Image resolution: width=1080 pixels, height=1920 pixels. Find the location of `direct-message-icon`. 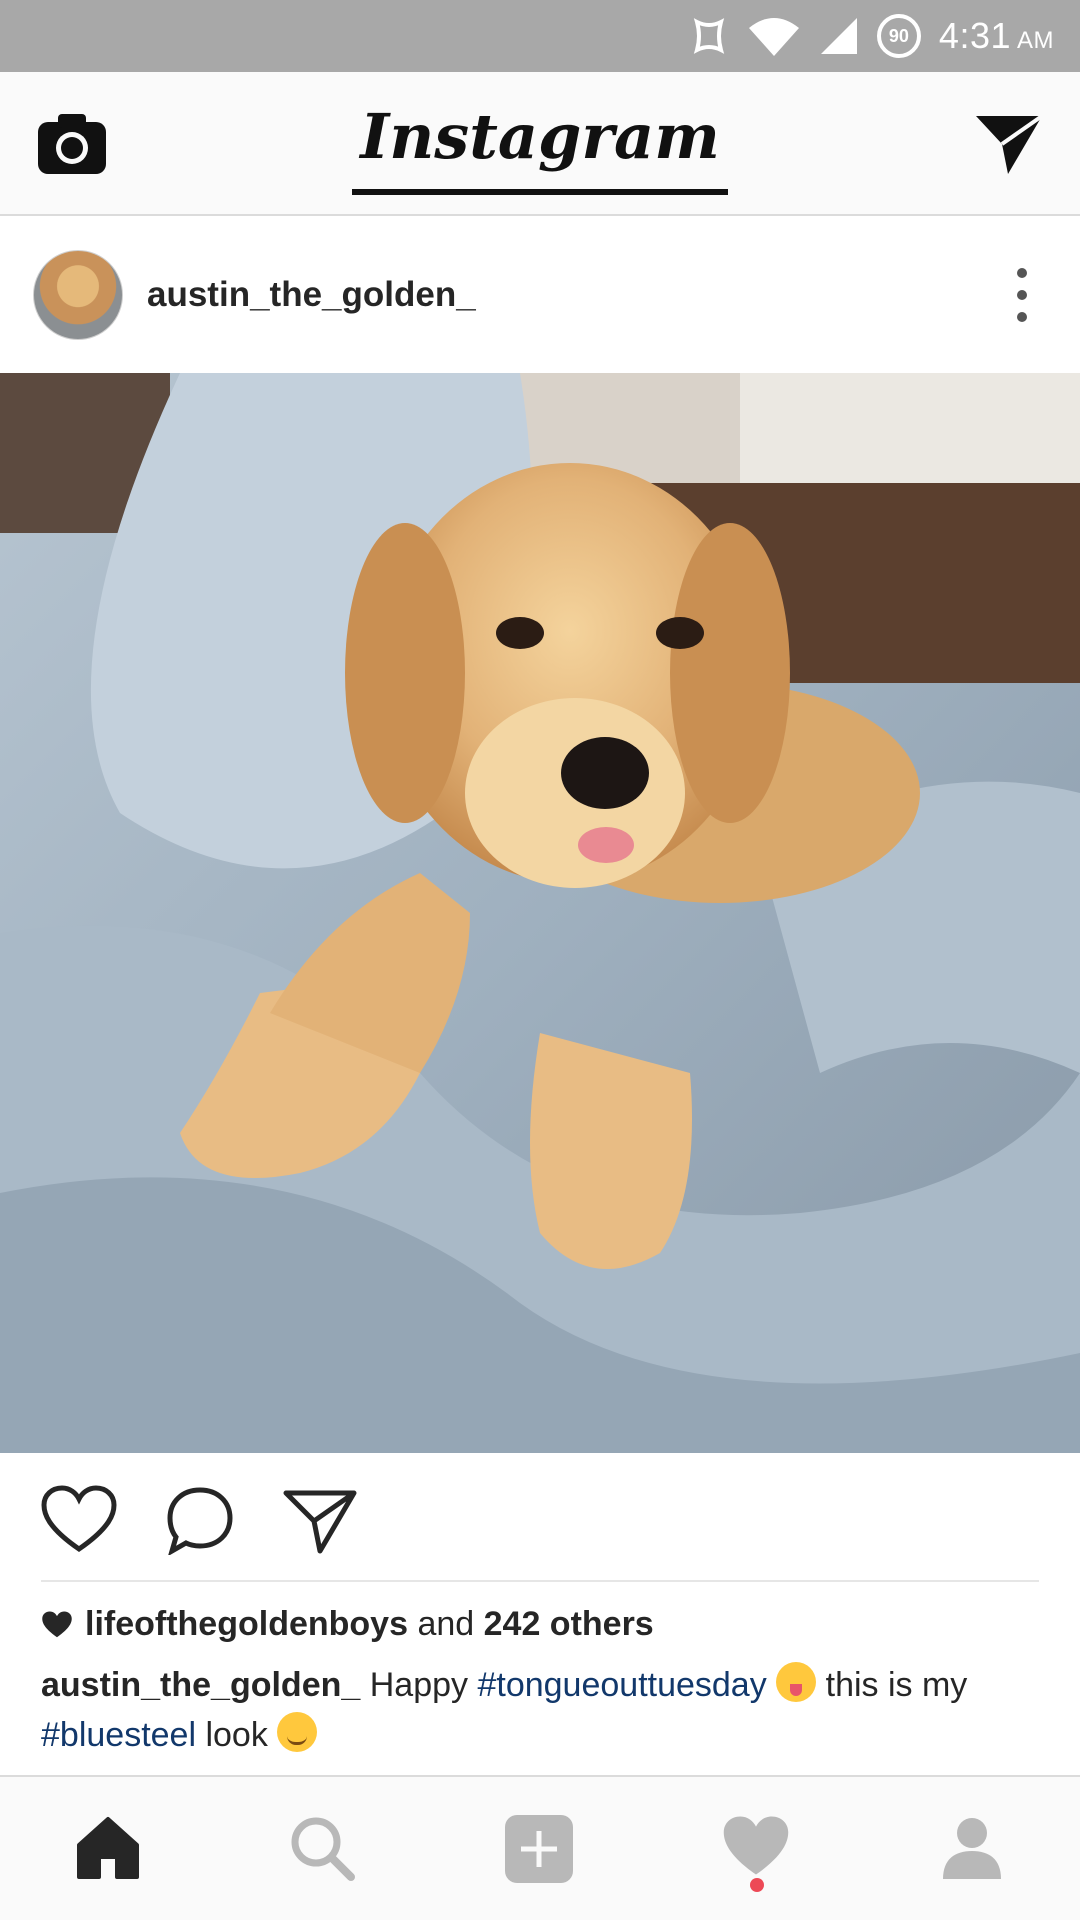

direct-message-icon is located at coordinates (1010, 144).